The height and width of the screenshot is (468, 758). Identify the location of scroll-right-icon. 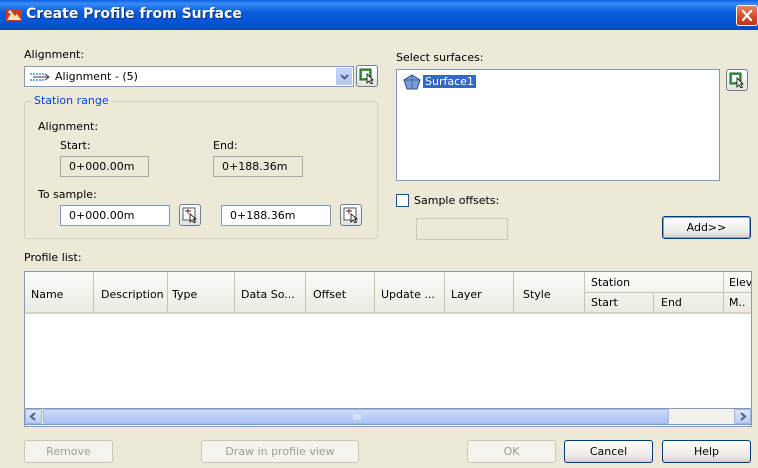
(743, 416).